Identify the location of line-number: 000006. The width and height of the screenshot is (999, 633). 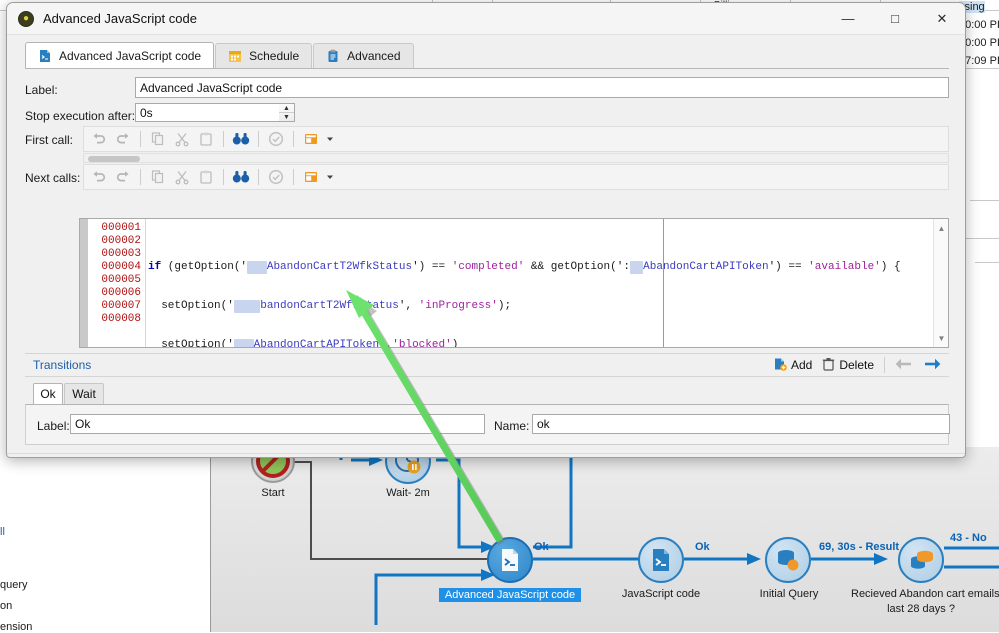
(116, 293).